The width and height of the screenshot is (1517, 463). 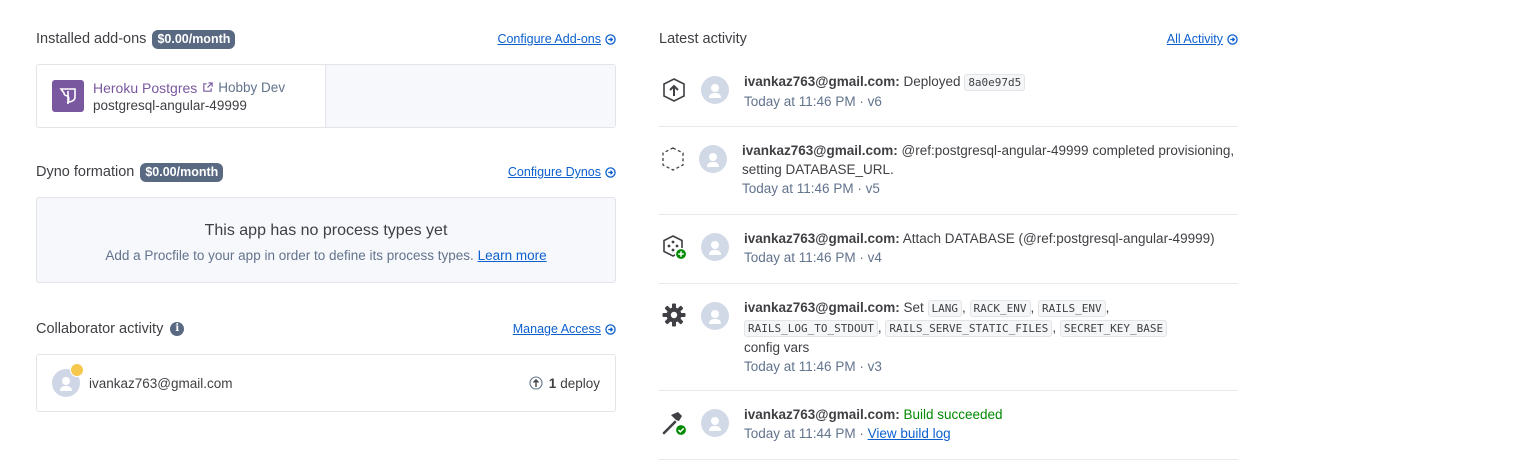 I want to click on activity-time: Today at 11:46 PM · v3, so click(x=813, y=366).